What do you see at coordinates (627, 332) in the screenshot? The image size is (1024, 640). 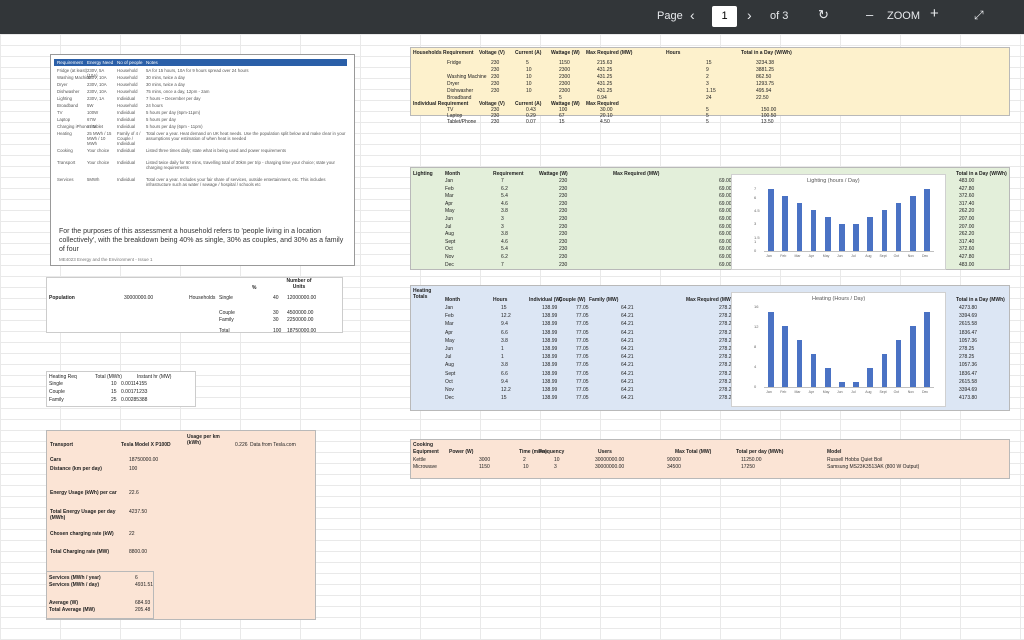 I see `heating-family: 64.21` at bounding box center [627, 332].